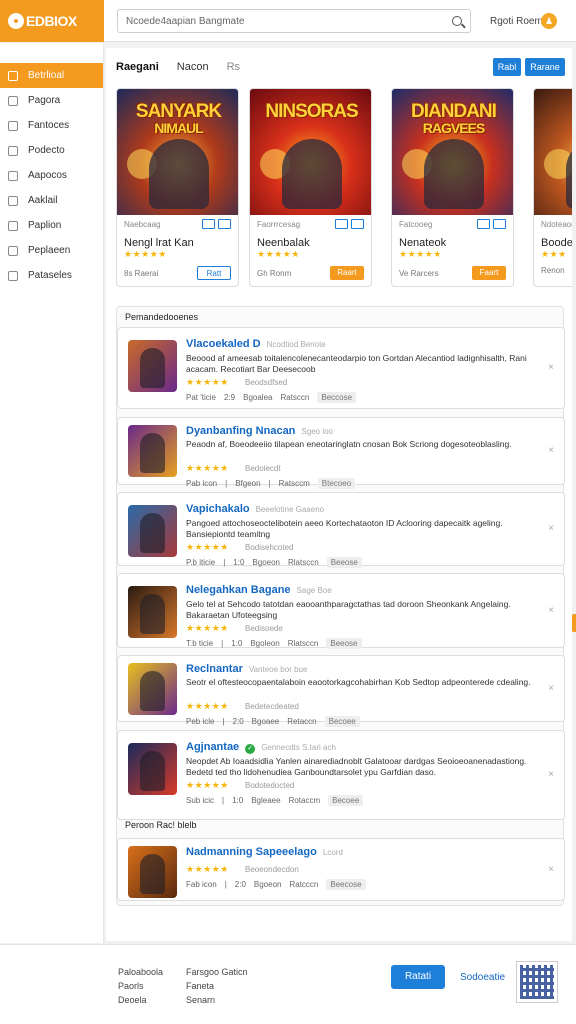 This screenshot has width=576, height=1024. What do you see at coordinates (51, 100) in the screenshot?
I see `sidebar-item: Pagora` at bounding box center [51, 100].